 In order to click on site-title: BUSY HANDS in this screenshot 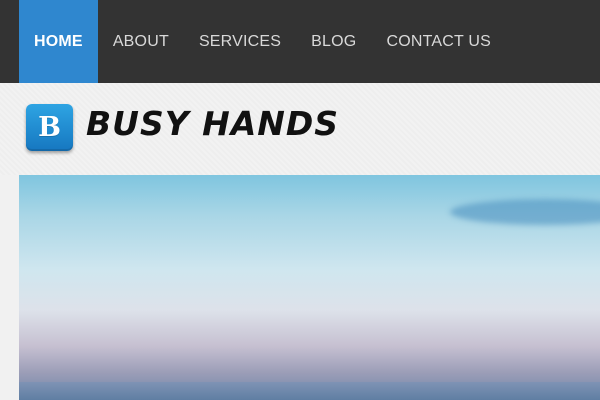, I will do `click(212, 123)`.